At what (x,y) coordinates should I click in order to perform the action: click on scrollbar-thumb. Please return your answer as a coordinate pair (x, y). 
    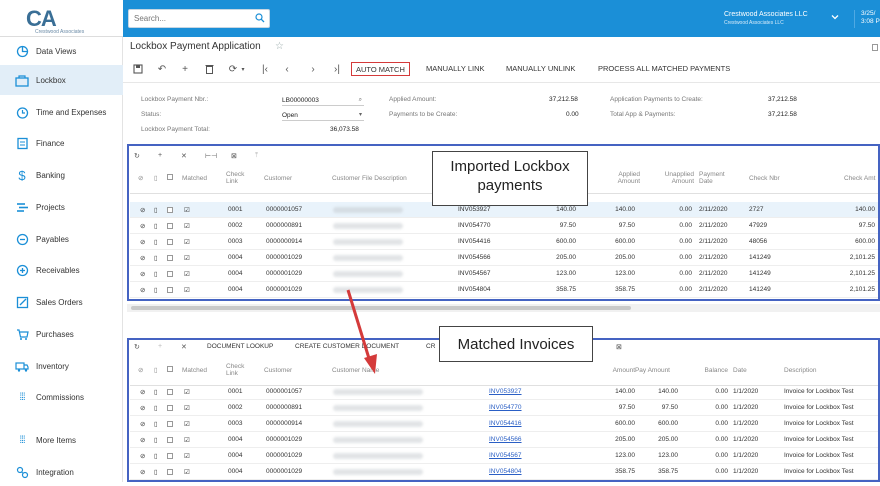
    Looking at the image, I should click on (381, 308).